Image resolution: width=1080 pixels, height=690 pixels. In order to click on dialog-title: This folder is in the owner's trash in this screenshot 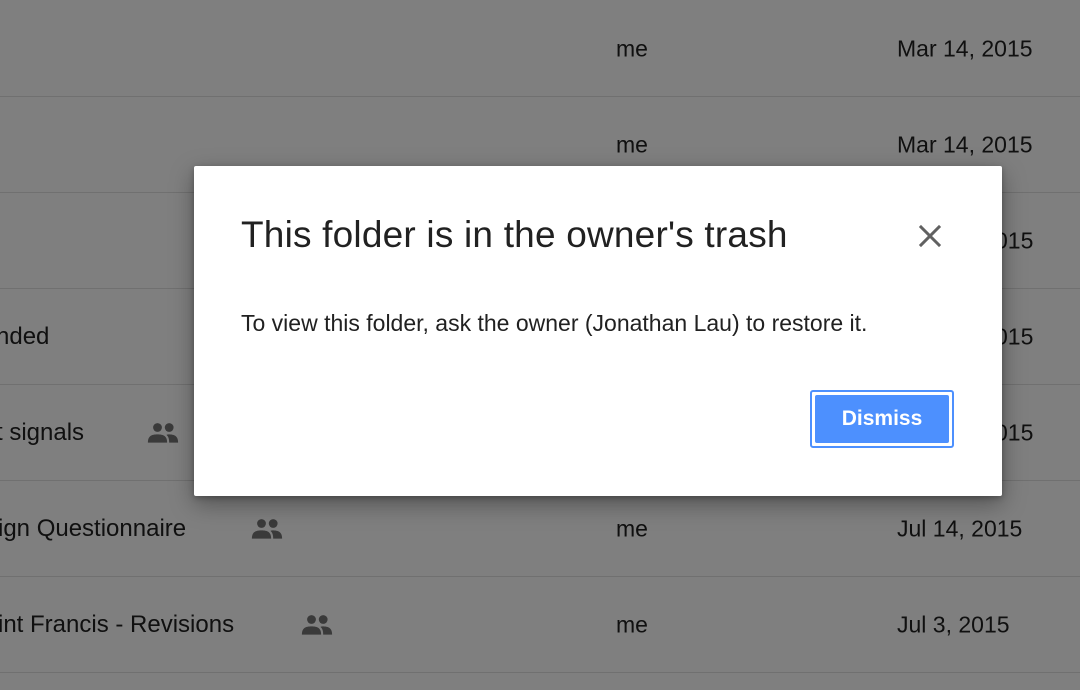, I will do `click(514, 234)`.